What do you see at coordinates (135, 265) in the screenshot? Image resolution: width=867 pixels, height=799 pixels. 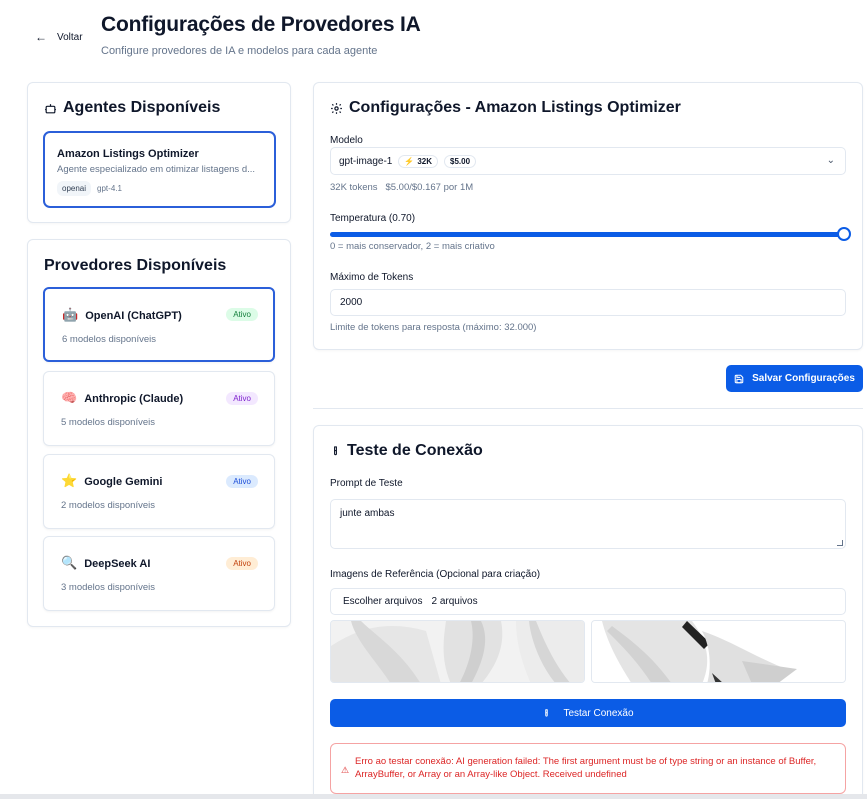 I see `providers-title: Provedores Disponíveis` at bounding box center [135, 265].